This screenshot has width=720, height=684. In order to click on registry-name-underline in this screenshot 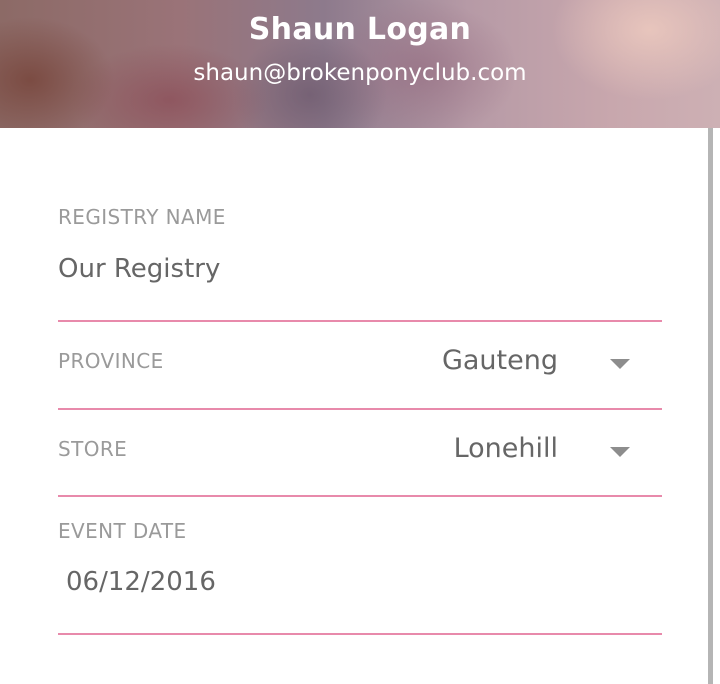, I will do `click(360, 321)`.